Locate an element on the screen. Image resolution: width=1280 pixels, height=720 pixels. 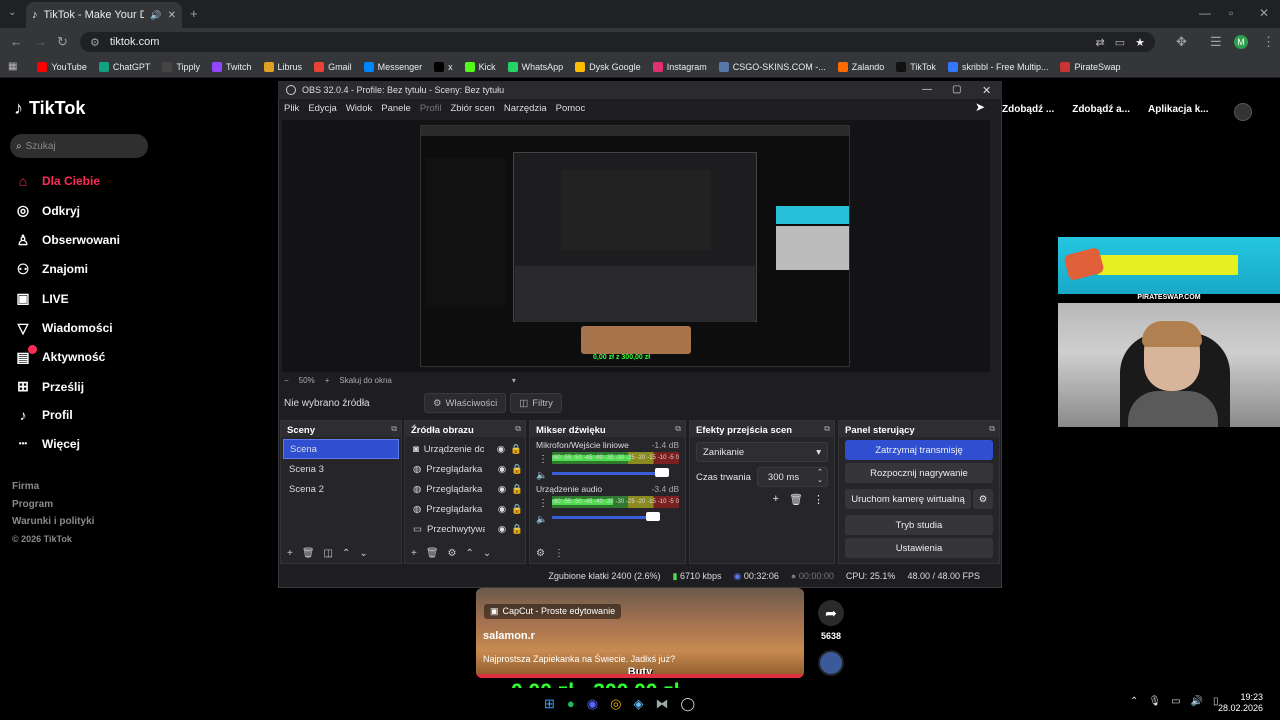
translate-icon: ⇄ is located at coordinates (1100, 42).